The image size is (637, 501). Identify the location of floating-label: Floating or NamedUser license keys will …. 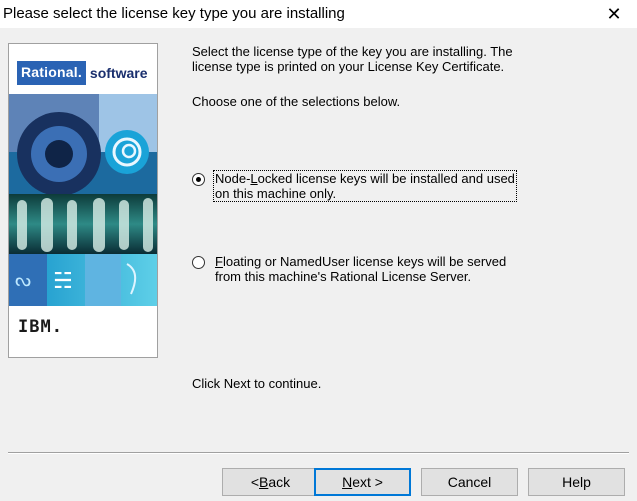
(360, 269).